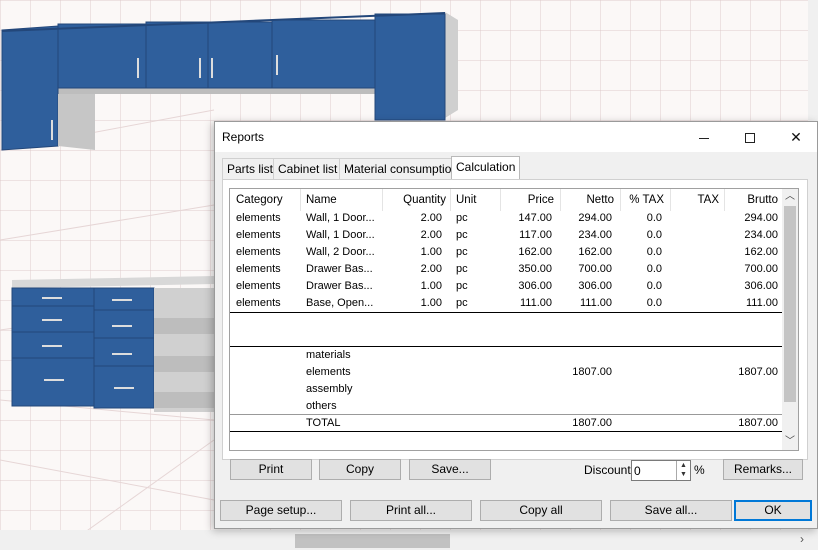 This screenshot has width=818, height=550. Describe the element at coordinates (683, 474) in the screenshot. I see `spinner-down-icon: ▼` at that location.